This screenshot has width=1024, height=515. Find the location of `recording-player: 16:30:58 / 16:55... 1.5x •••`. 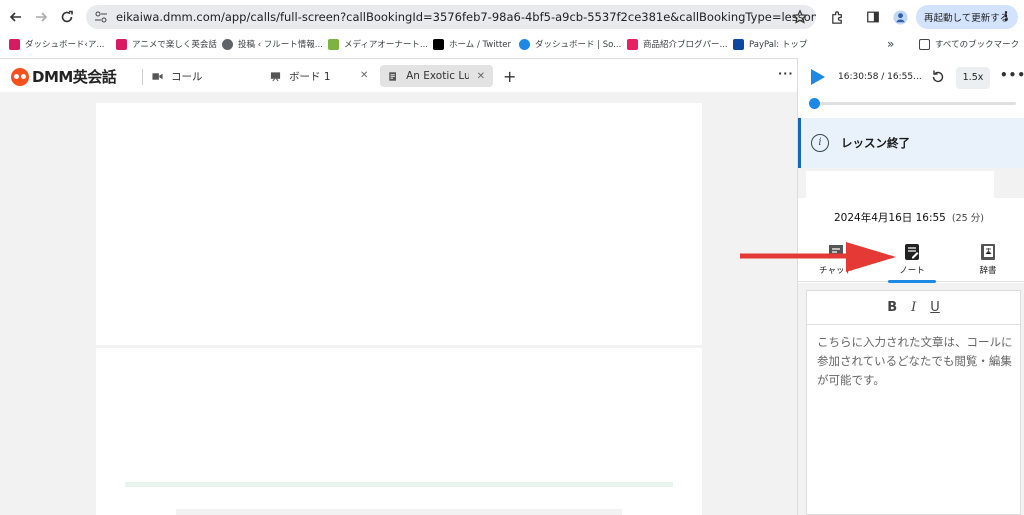

recording-player: 16:30:58 / 16:55... 1.5x ••• is located at coordinates (911, 87).